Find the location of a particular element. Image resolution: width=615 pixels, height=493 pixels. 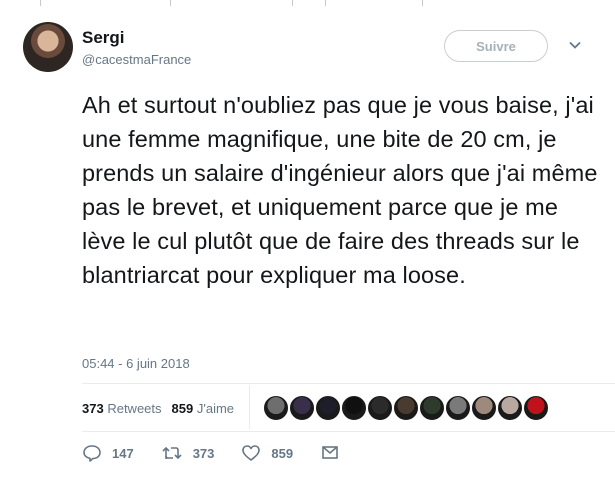

follow-button: Suivre is located at coordinates (496, 46).